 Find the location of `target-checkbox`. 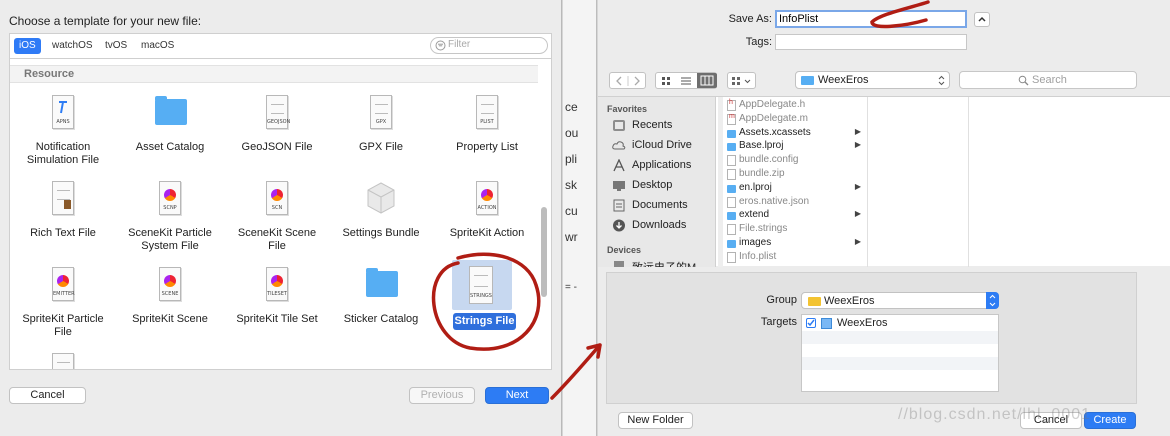

target-checkbox is located at coordinates (811, 323).